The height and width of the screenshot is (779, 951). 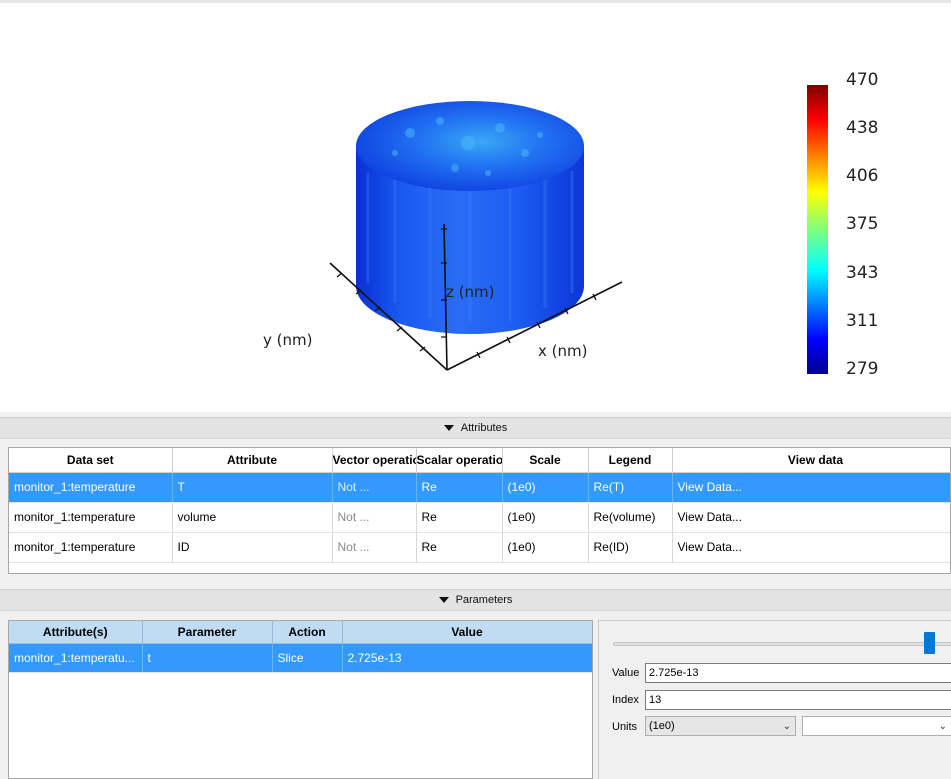 I want to click on column-header-parameter: Parameter, so click(x=207, y=632).